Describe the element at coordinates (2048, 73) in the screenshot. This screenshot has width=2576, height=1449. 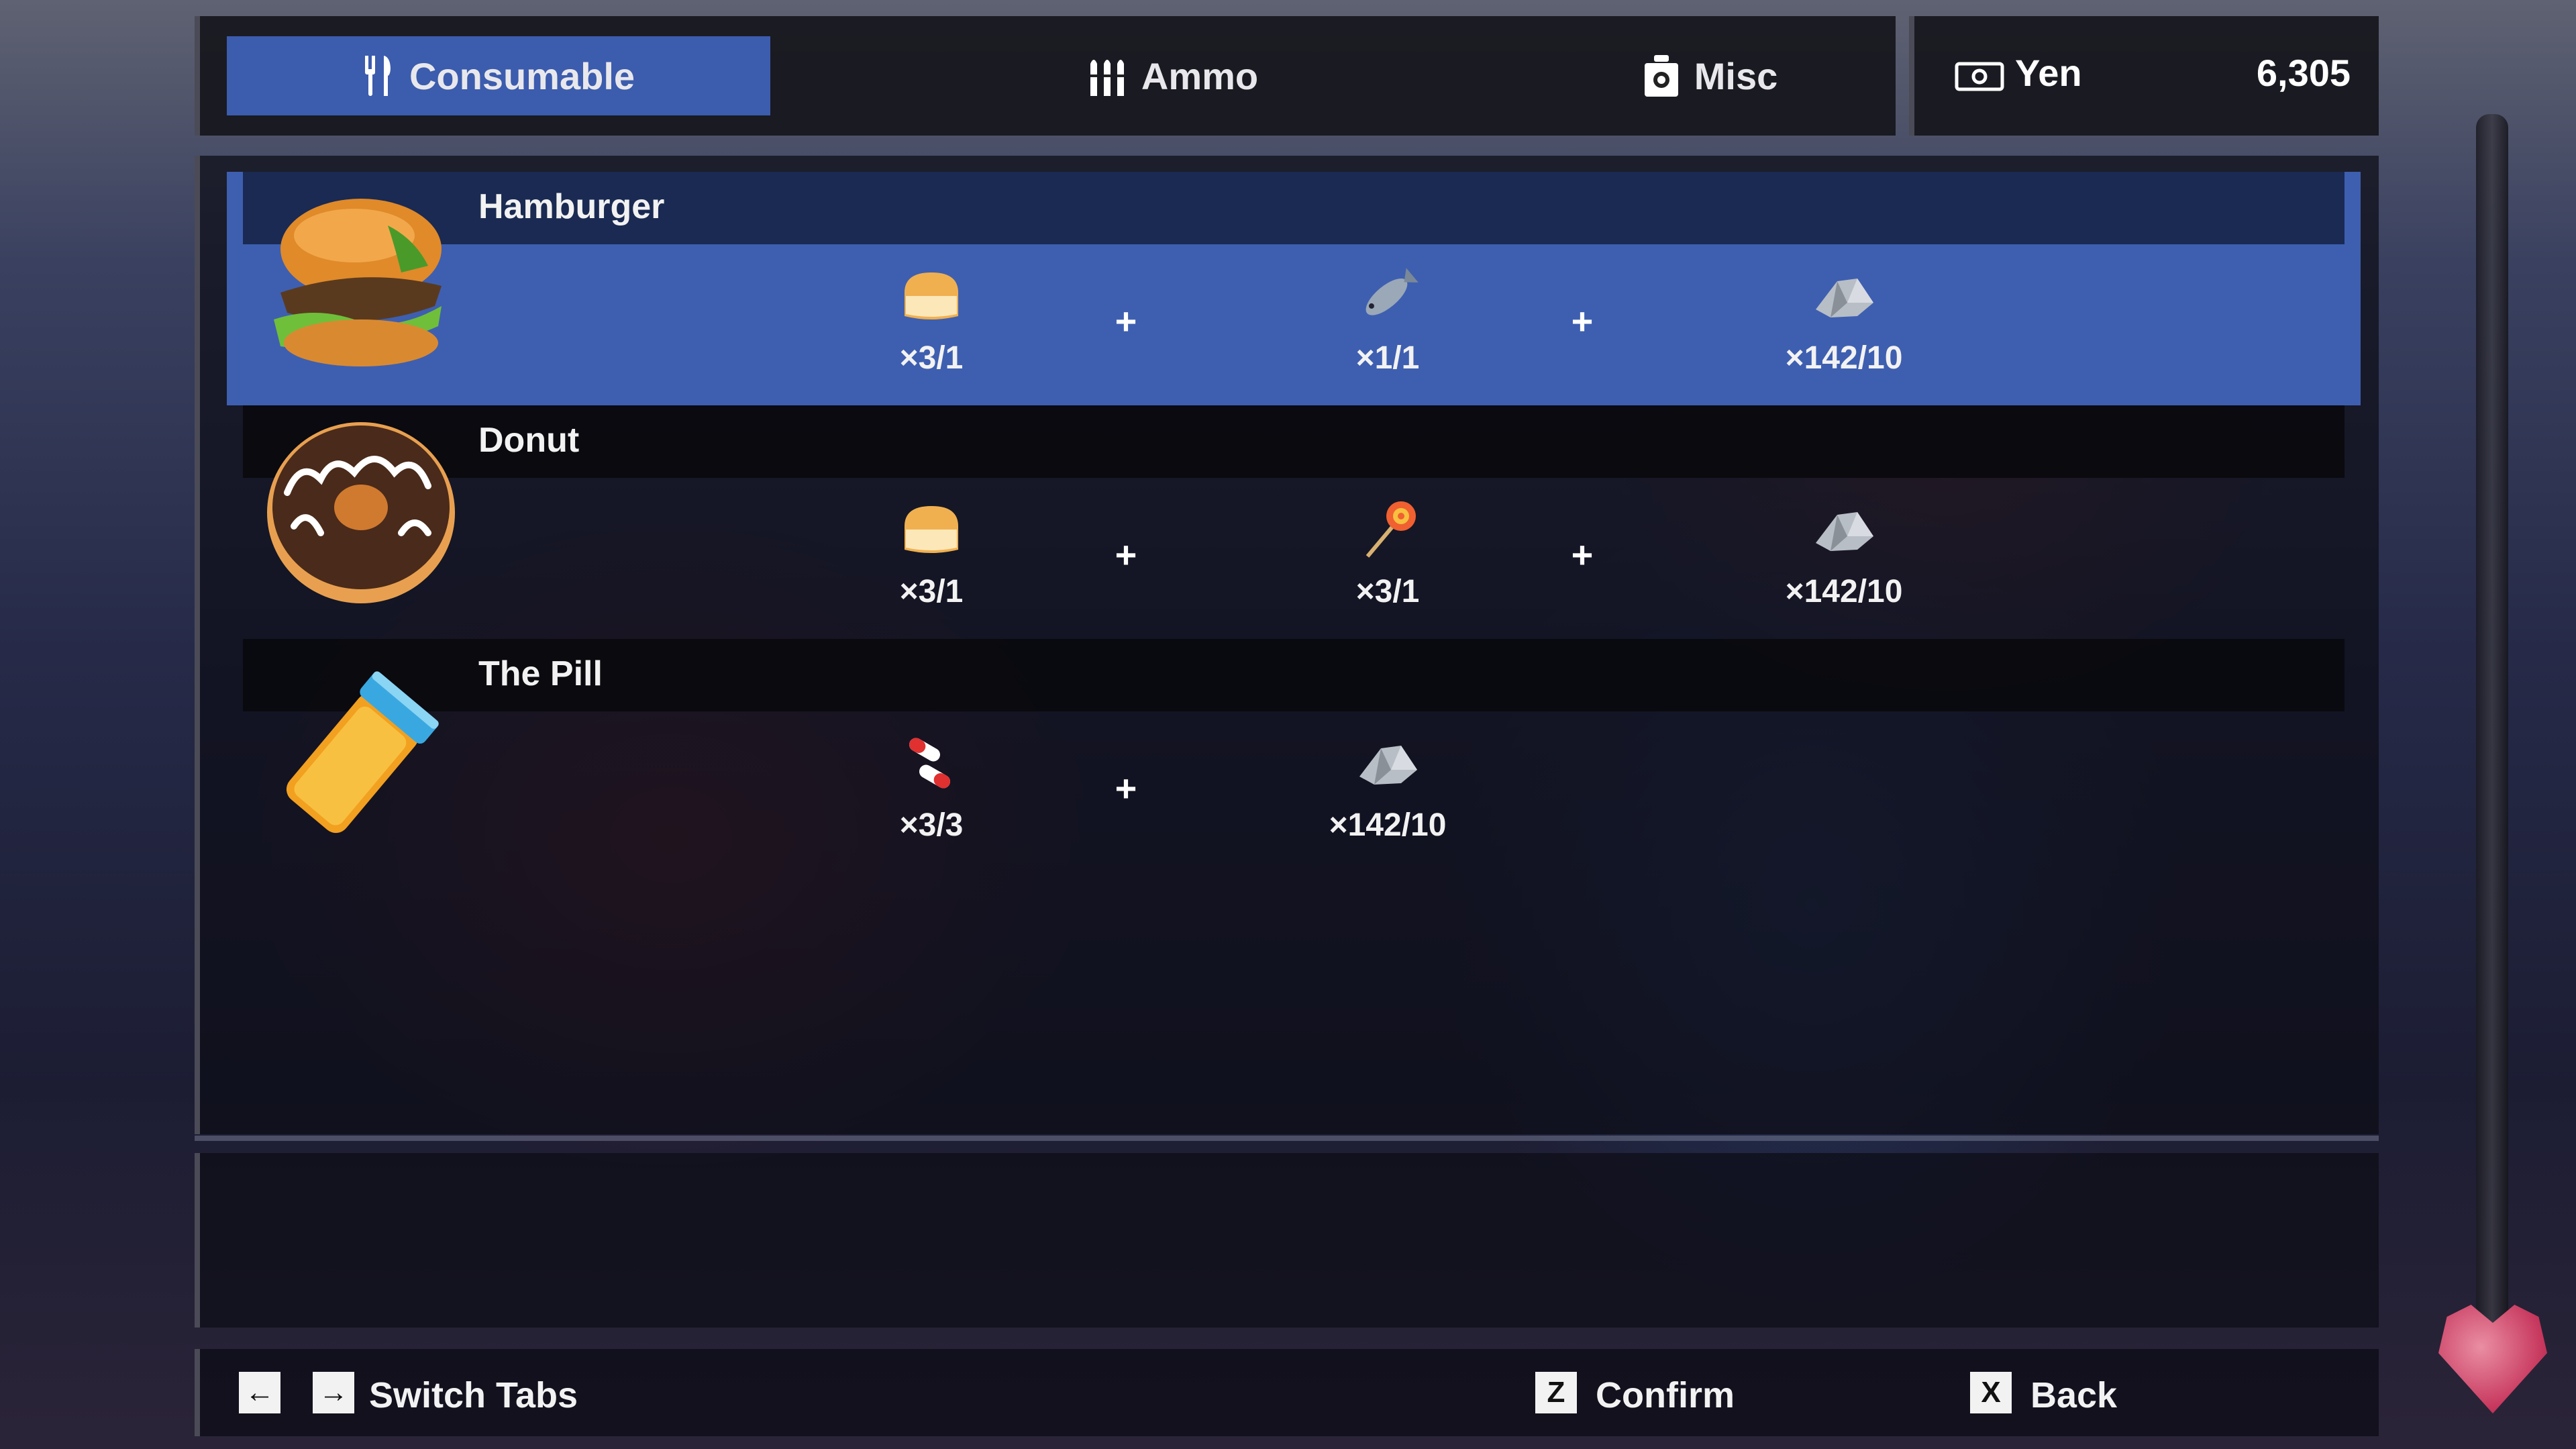
I see `currency-label: Yen` at that location.